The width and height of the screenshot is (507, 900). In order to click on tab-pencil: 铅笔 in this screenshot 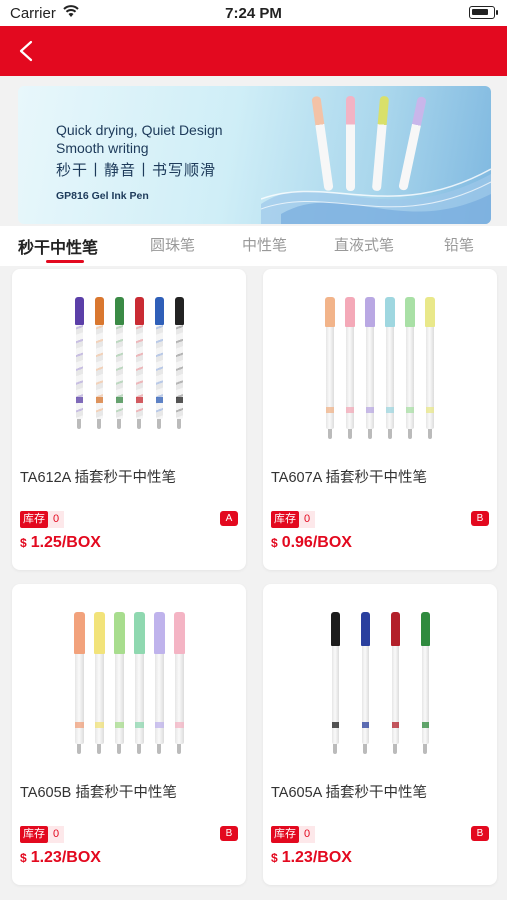, I will do `click(459, 244)`.